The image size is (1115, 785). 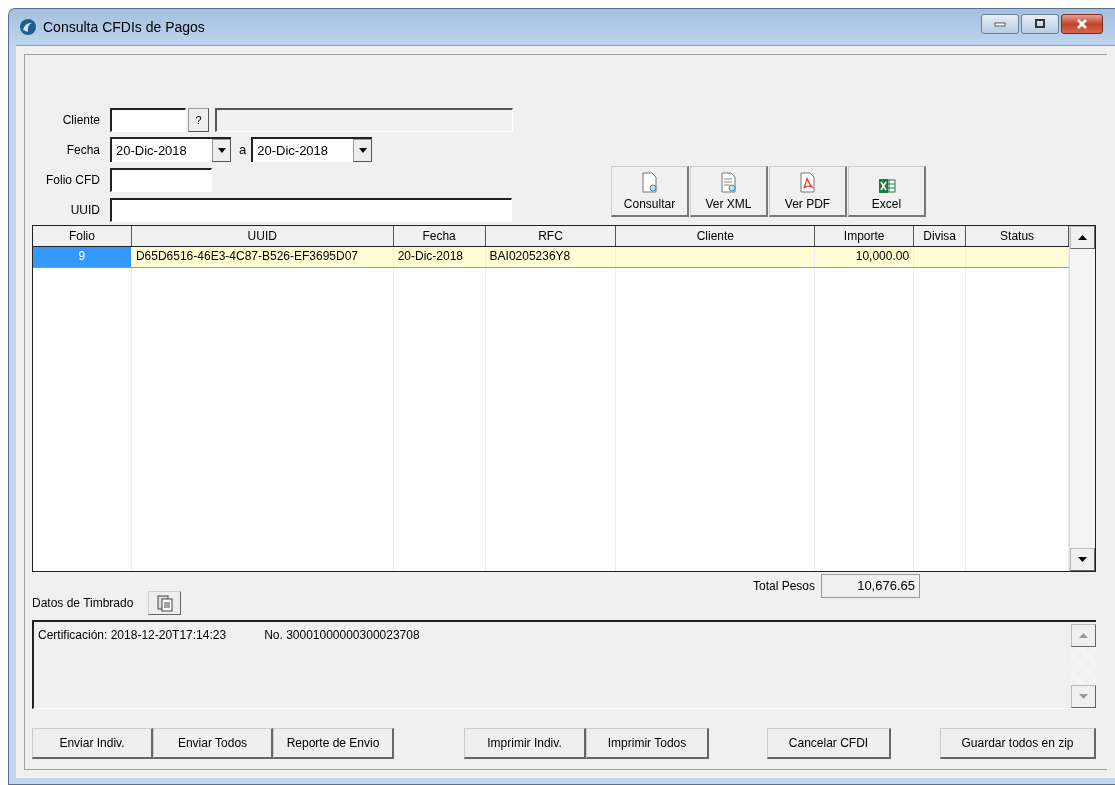 I want to click on total-value: 10,676.65, so click(x=870, y=585).